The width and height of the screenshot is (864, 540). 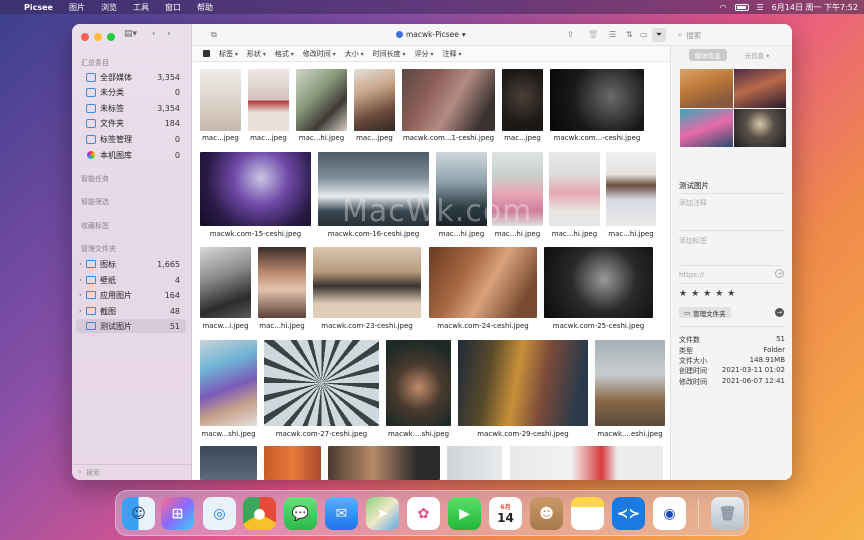 What do you see at coordinates (612, 34) in the screenshot?
I see `list-icon: ☰` at bounding box center [612, 34].